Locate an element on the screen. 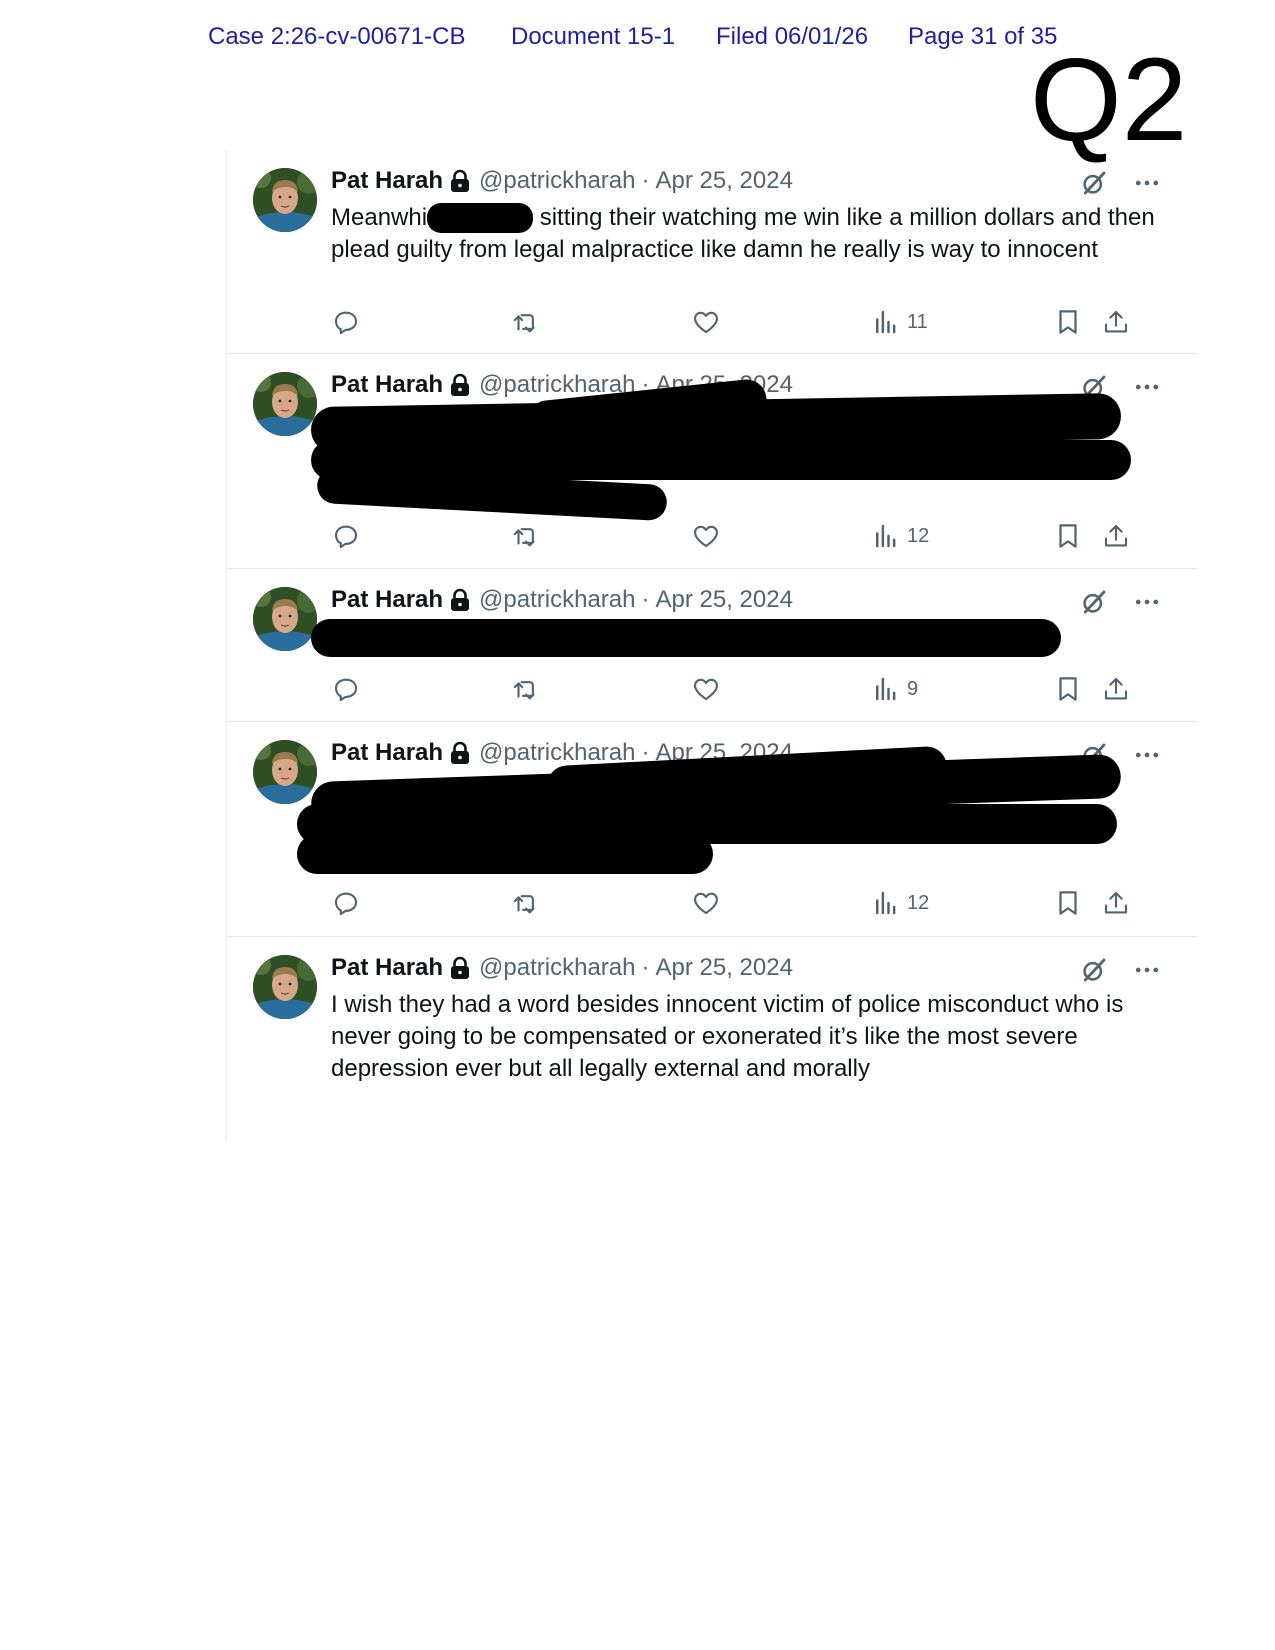  tweet: Pat Harah @patrickharah · Apr 25, 2024 9 is located at coordinates (712, 645).